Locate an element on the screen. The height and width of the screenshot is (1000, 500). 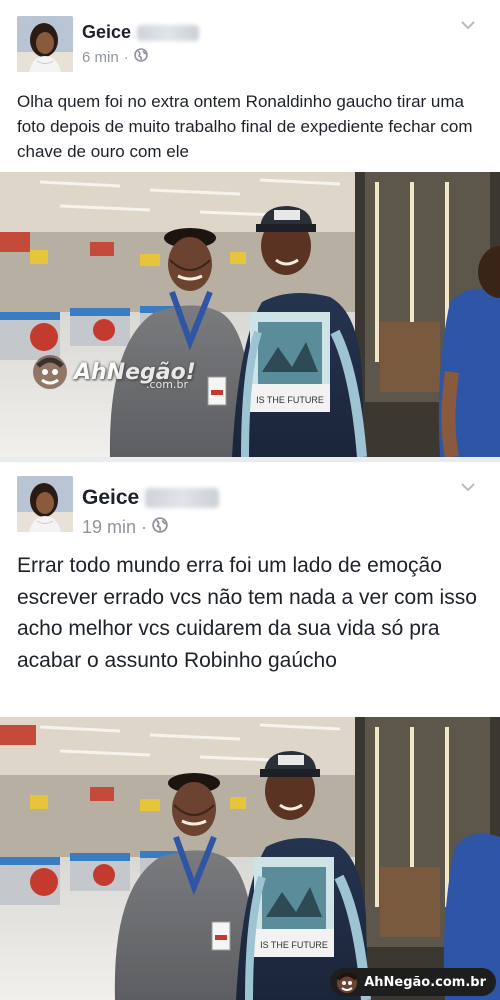
site-badge: AhNegão.com.br is located at coordinates (413, 982).